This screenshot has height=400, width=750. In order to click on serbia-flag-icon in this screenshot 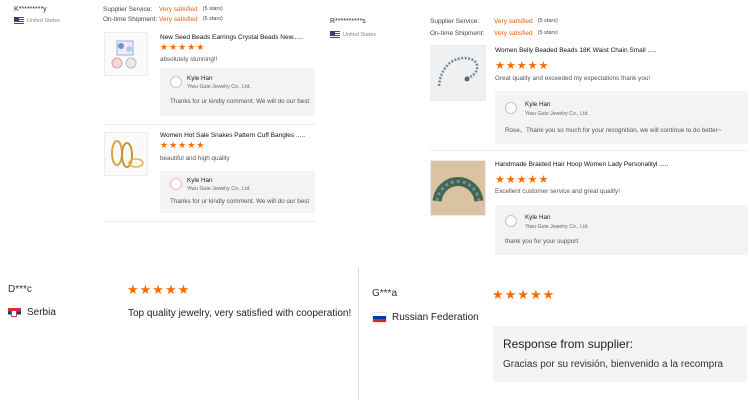, I will do `click(14, 312)`.